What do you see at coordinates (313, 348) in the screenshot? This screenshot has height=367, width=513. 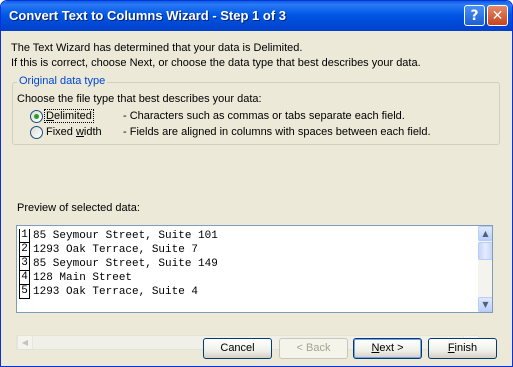 I see `back-button: < Back` at bounding box center [313, 348].